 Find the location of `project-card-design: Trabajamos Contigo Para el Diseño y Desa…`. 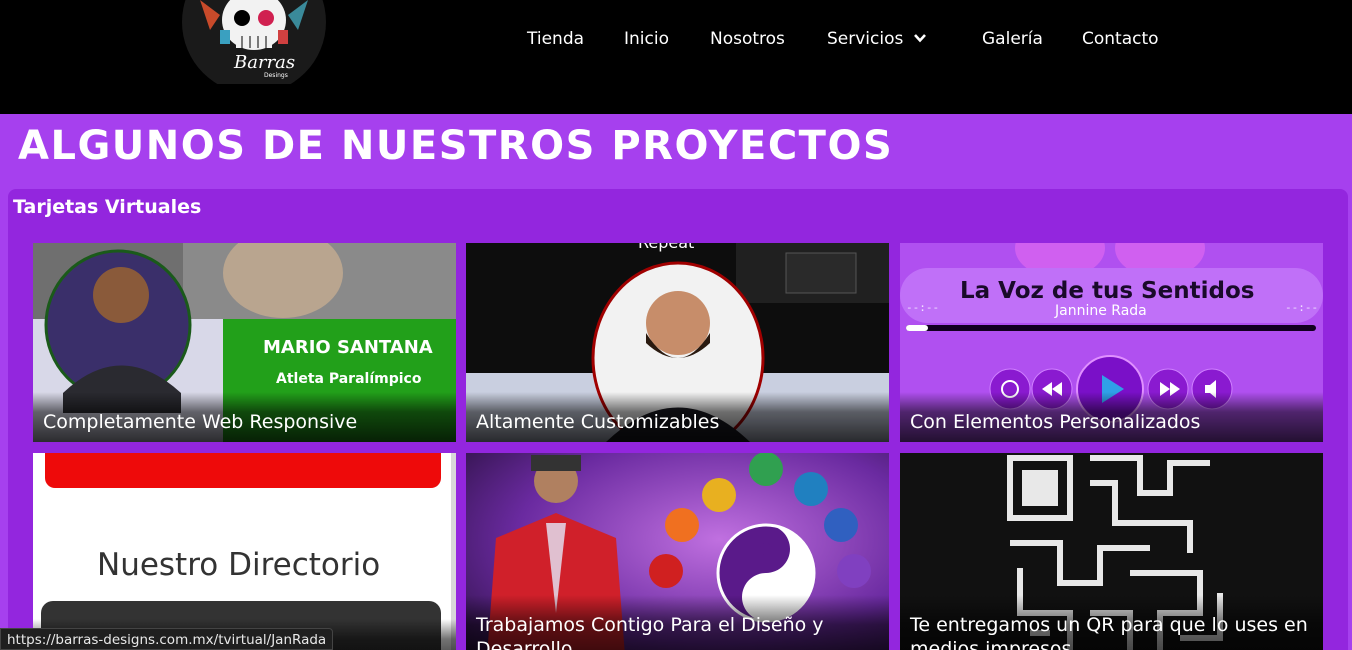

project-card-design: Trabajamos Contigo Para el Diseño y Desa… is located at coordinates (677, 551).